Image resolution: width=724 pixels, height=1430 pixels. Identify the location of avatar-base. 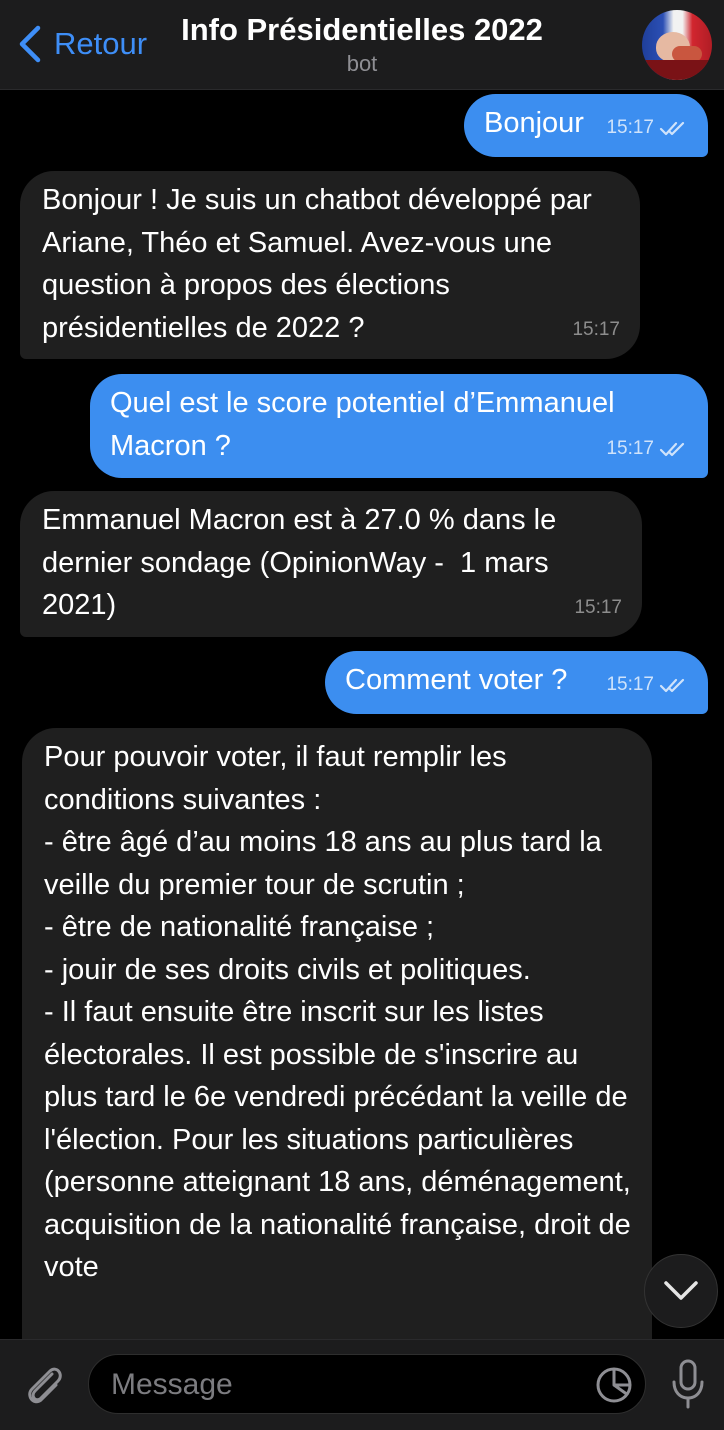
(677, 70).